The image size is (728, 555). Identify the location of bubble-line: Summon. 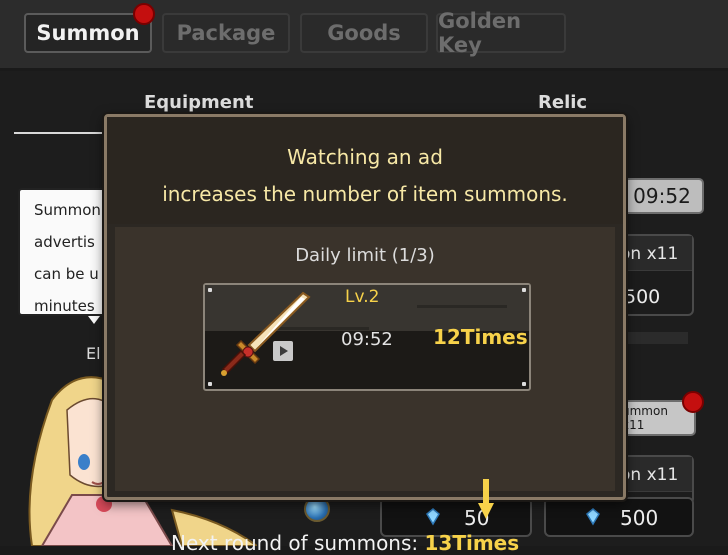
(67, 210).